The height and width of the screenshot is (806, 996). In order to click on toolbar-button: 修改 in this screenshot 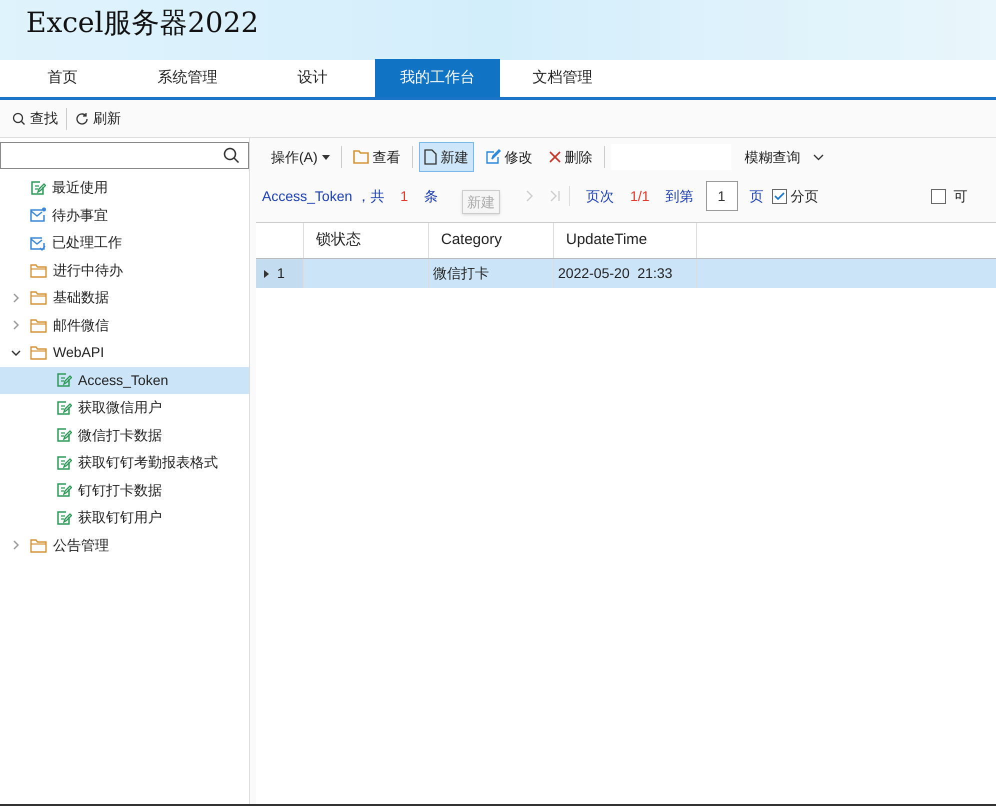, I will do `click(509, 157)`.